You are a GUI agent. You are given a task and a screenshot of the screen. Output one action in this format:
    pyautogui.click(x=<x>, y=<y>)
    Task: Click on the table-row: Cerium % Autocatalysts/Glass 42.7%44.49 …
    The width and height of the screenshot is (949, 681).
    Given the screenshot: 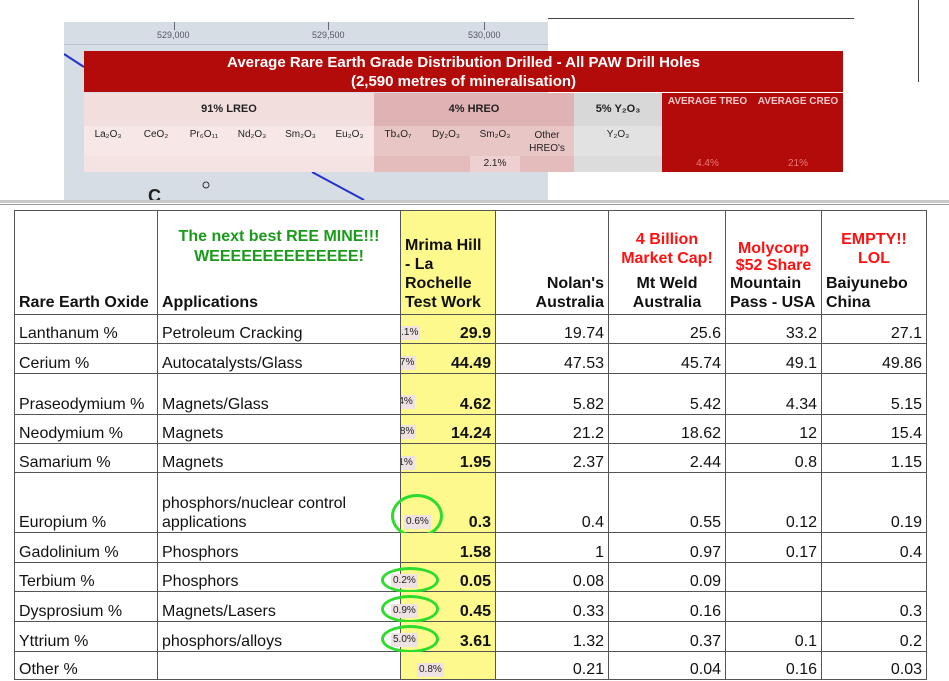 What is the action you would take?
    pyautogui.click(x=470, y=358)
    